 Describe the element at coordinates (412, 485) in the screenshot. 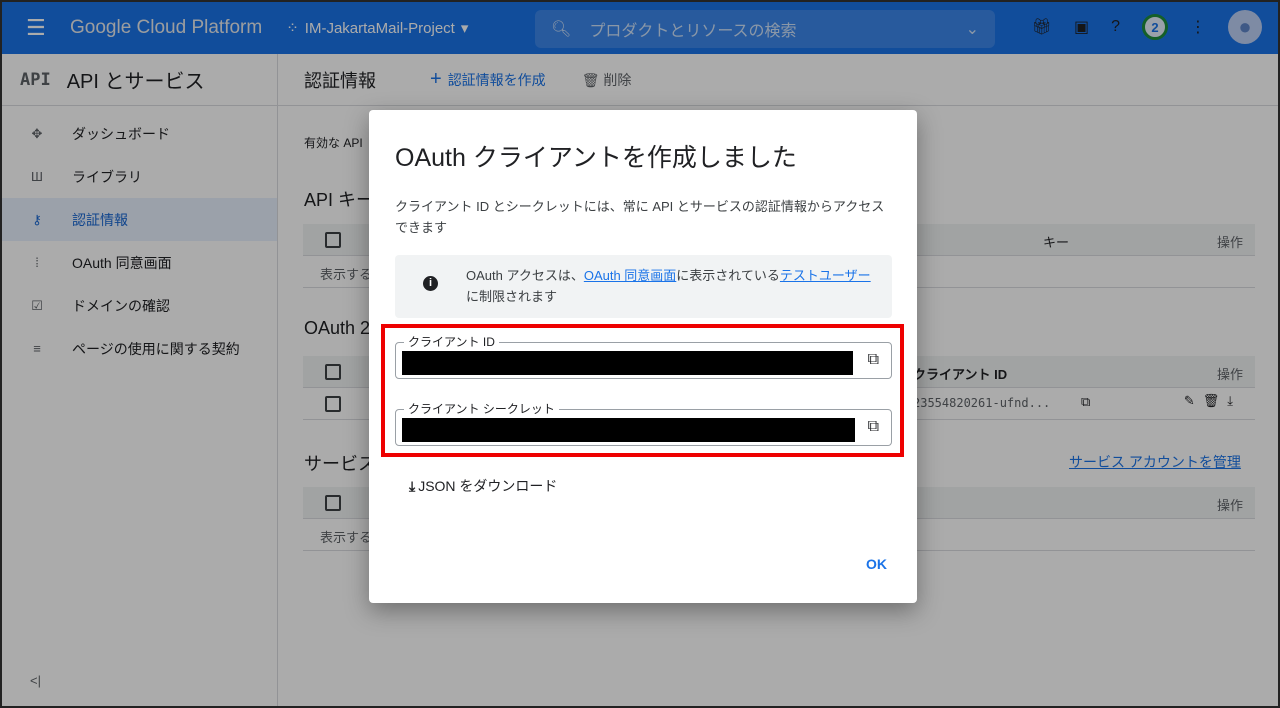

I see `download-icon: ⤓` at that location.